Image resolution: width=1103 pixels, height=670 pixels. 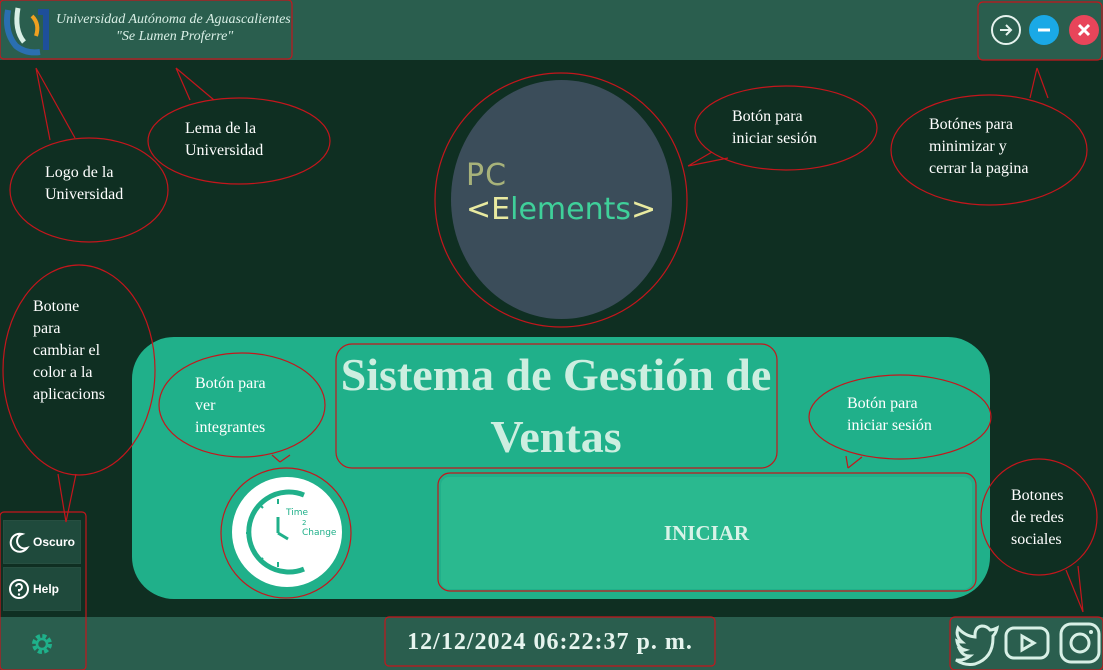 I want to click on clock-icon: Time 2 Change, so click(x=291, y=532).